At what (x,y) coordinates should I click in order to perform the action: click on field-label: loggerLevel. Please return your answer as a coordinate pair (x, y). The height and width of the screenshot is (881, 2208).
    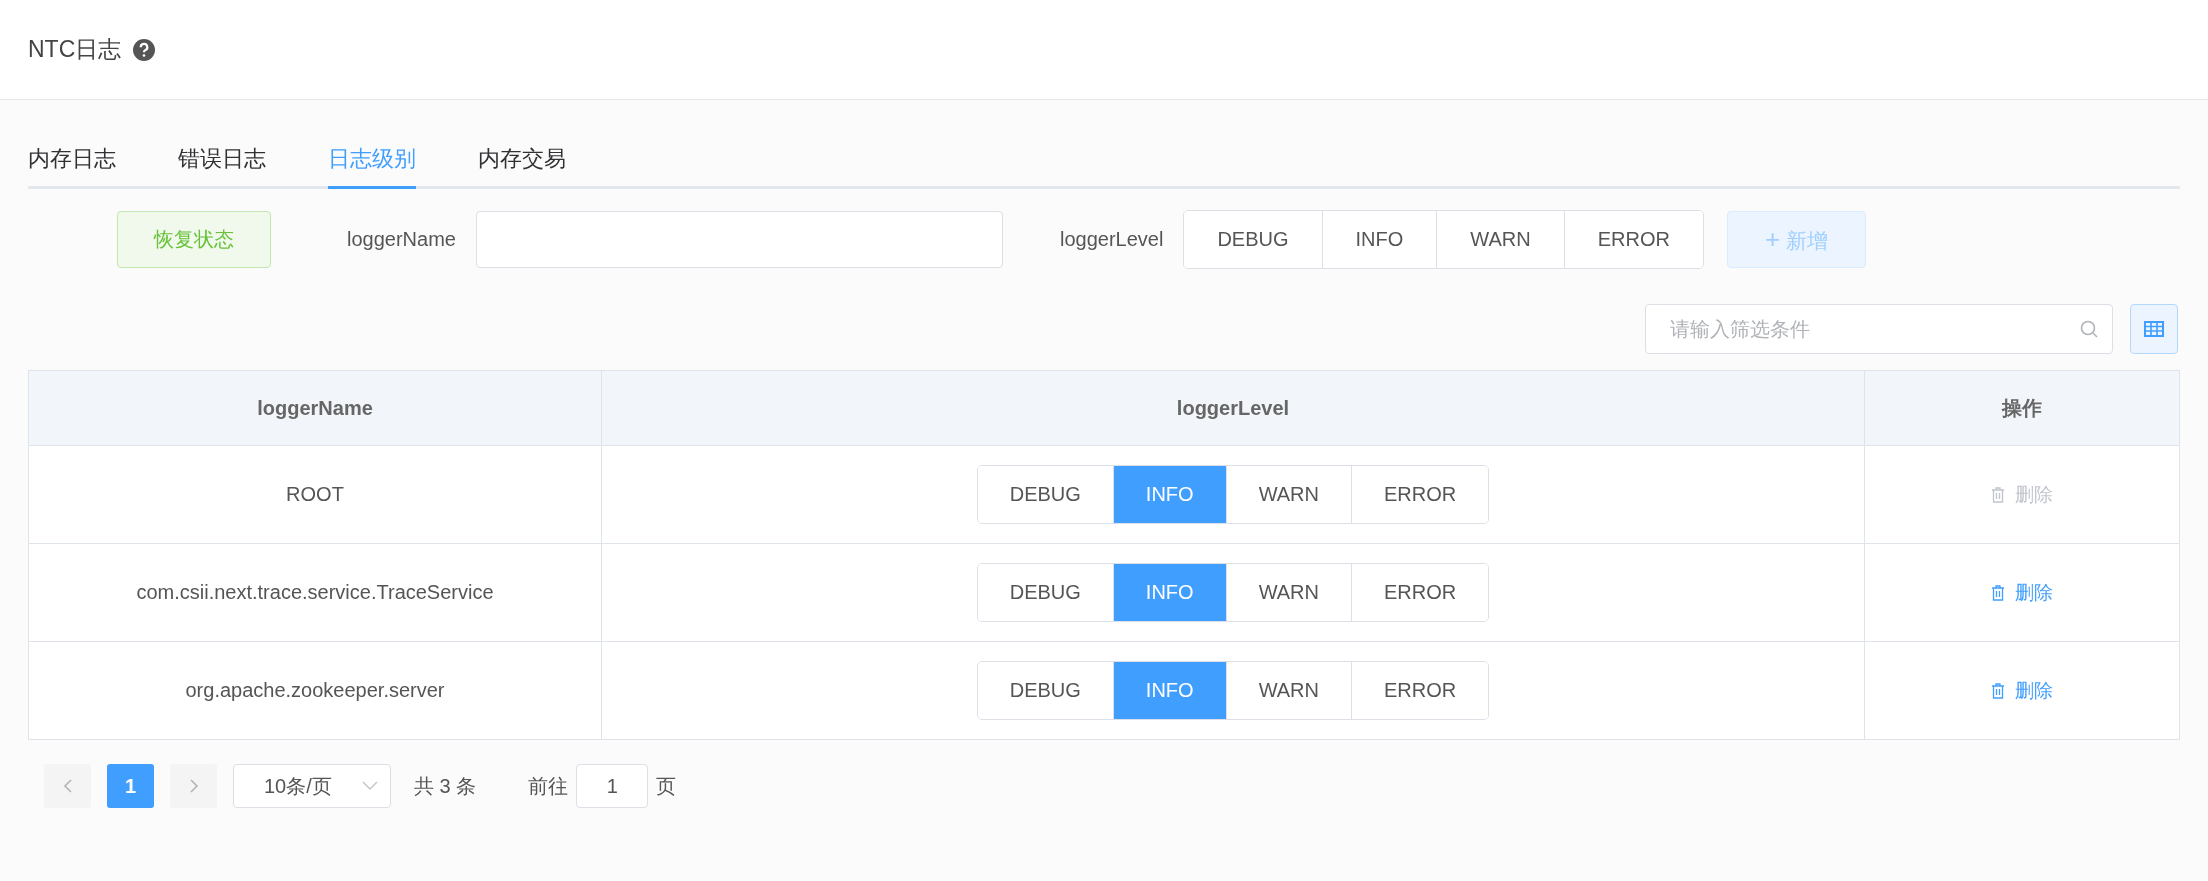
    Looking at the image, I should click on (1111, 239).